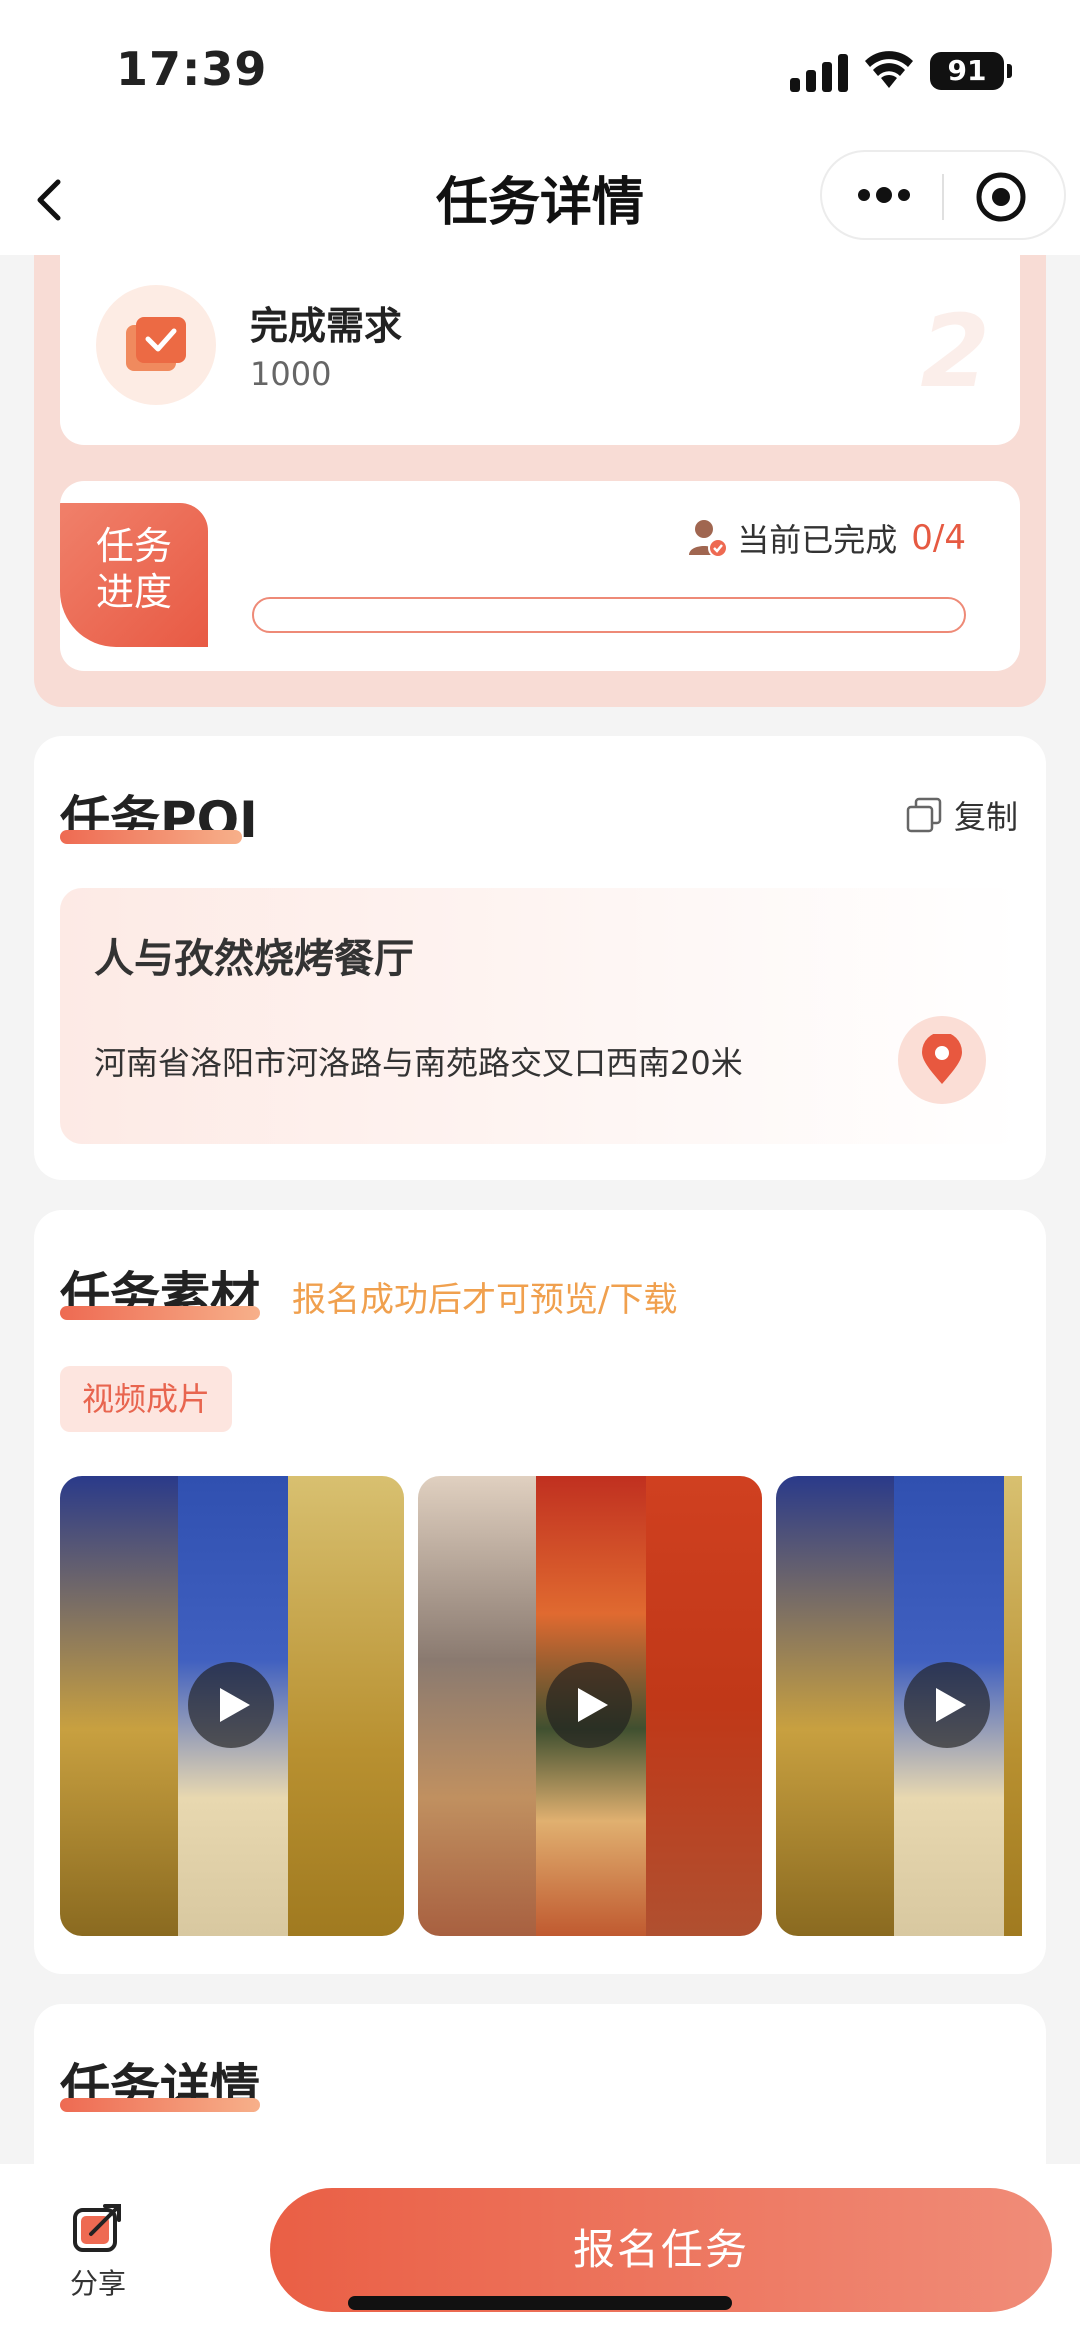  What do you see at coordinates (254, 959) in the screenshot?
I see `poi-name: 人与孜然烧烤餐厅` at bounding box center [254, 959].